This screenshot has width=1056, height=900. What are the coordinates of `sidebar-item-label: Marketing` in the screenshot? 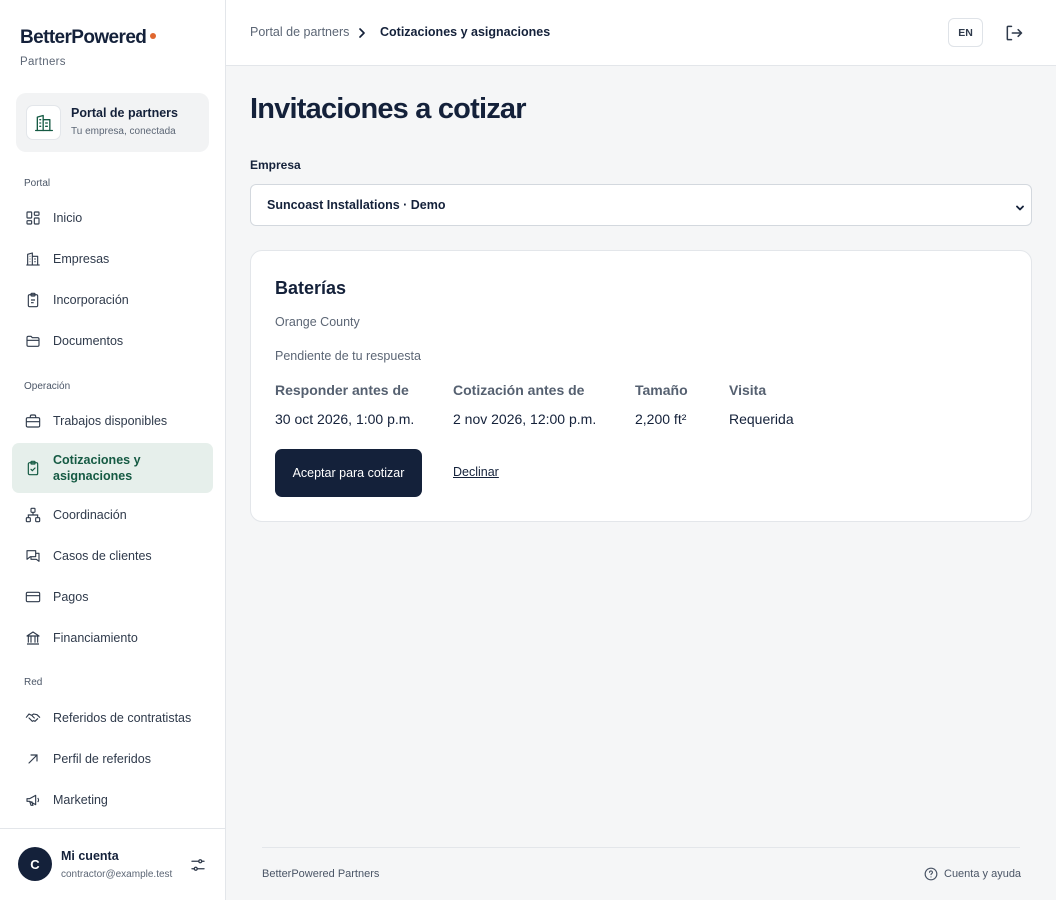 It's located at (80, 800).